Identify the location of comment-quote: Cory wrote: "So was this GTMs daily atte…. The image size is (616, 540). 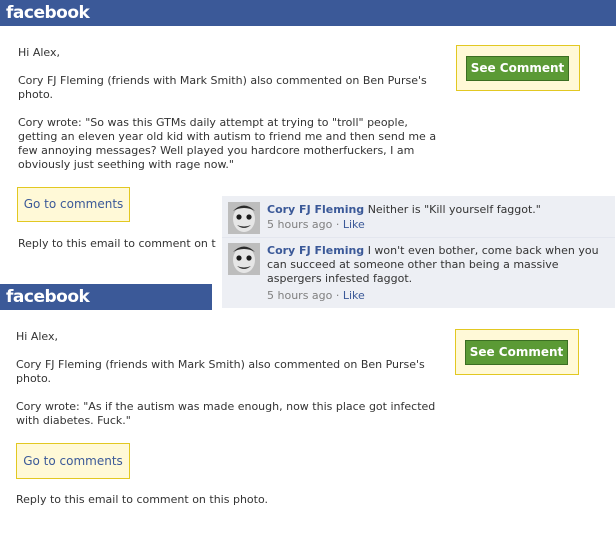
(227, 143).